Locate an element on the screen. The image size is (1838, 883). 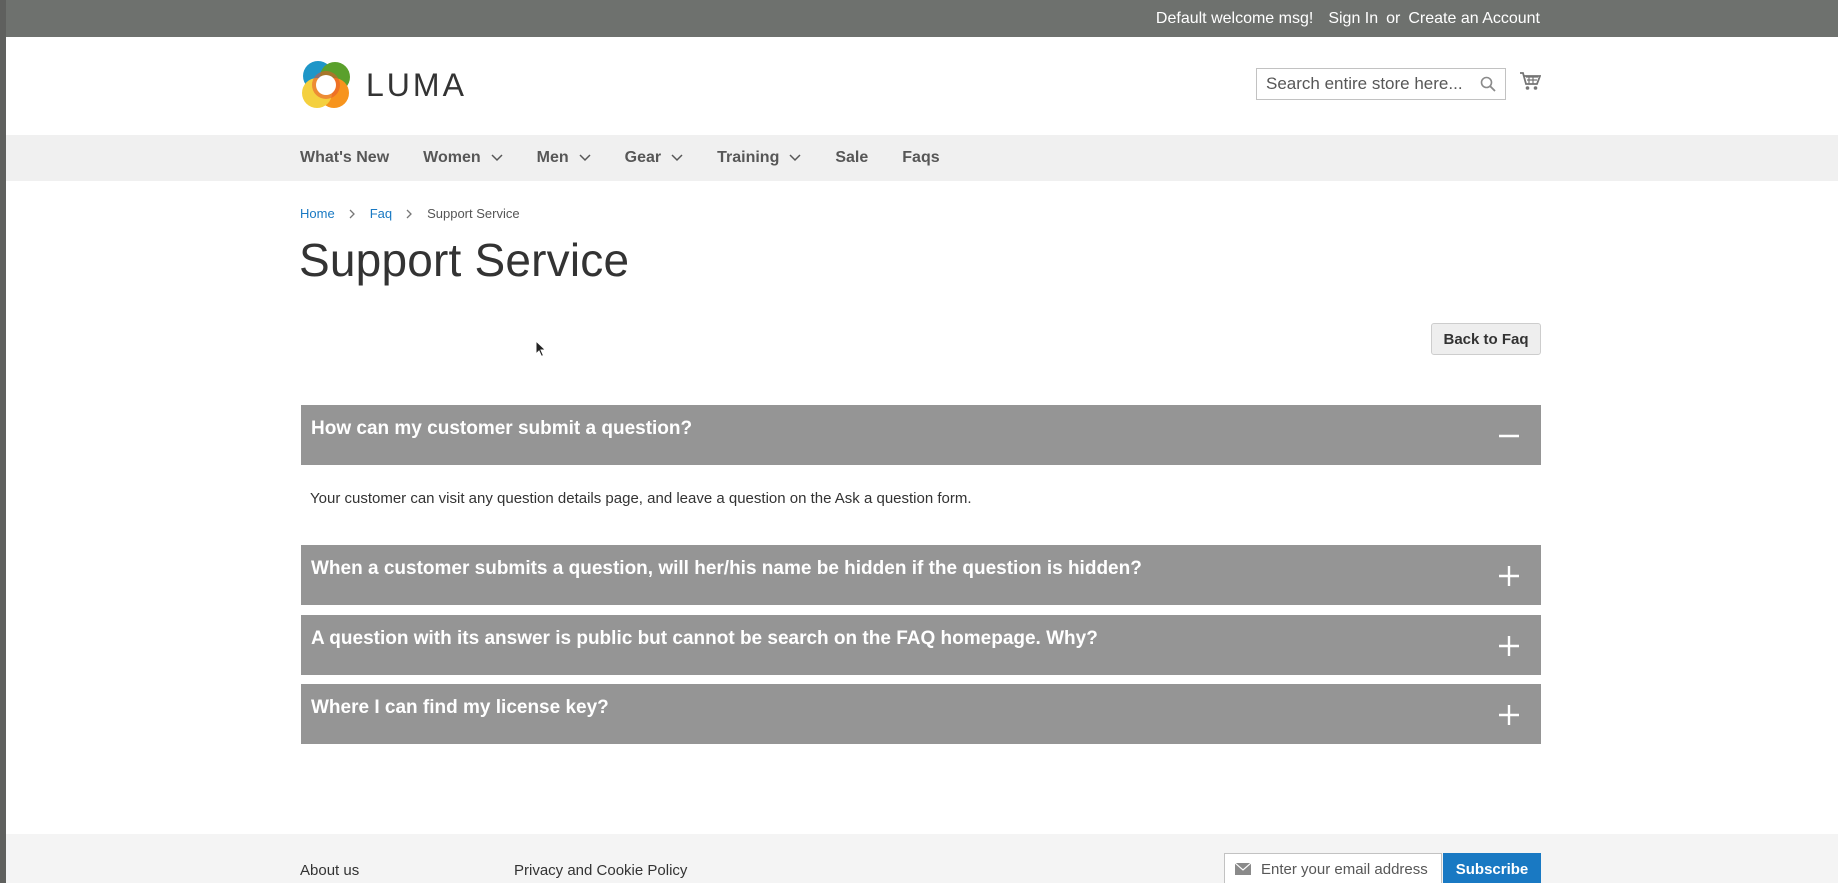
nav-item-faqs: Faqs is located at coordinates (920, 158).